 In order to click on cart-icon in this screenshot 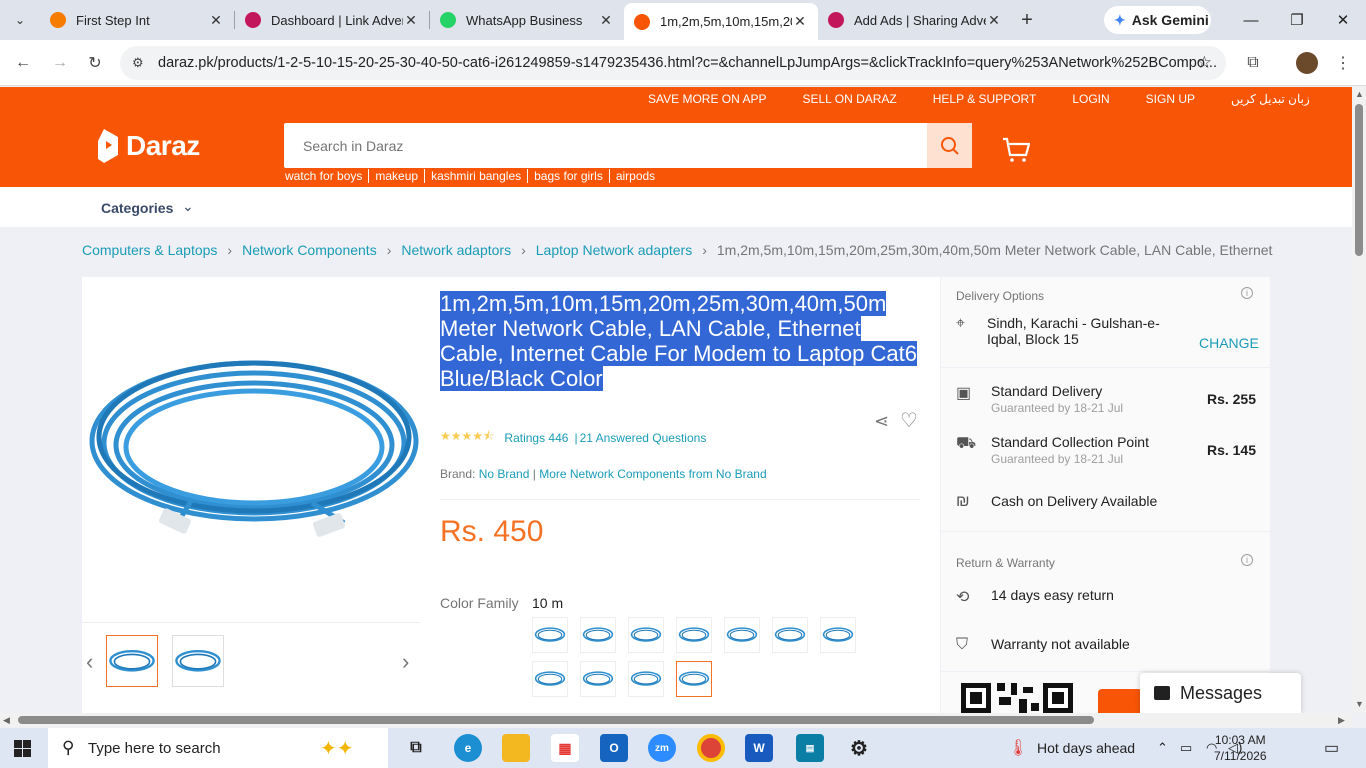, I will do `click(1016, 150)`.